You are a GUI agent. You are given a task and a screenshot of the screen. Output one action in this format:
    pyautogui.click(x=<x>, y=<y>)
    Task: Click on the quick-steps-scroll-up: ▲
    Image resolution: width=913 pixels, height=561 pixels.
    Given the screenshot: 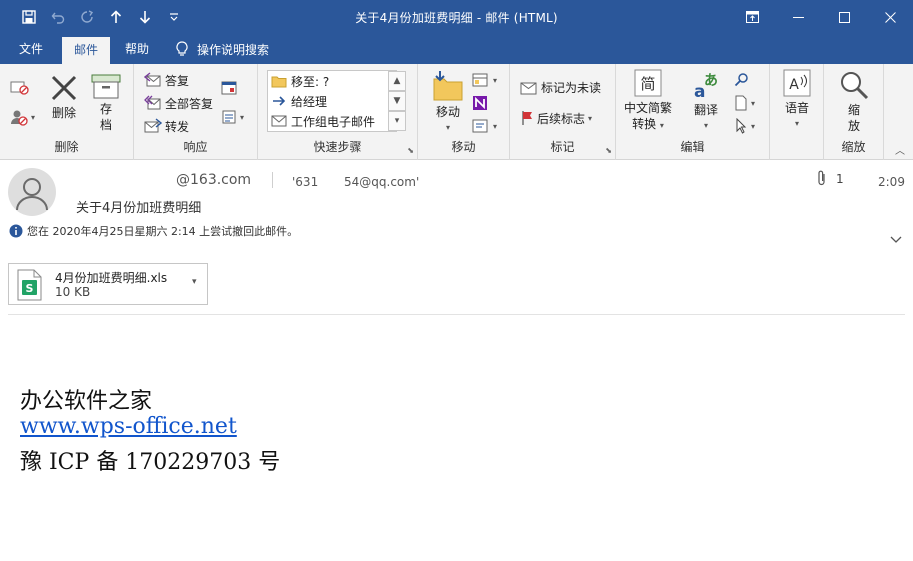 What is the action you would take?
    pyautogui.click(x=397, y=81)
    